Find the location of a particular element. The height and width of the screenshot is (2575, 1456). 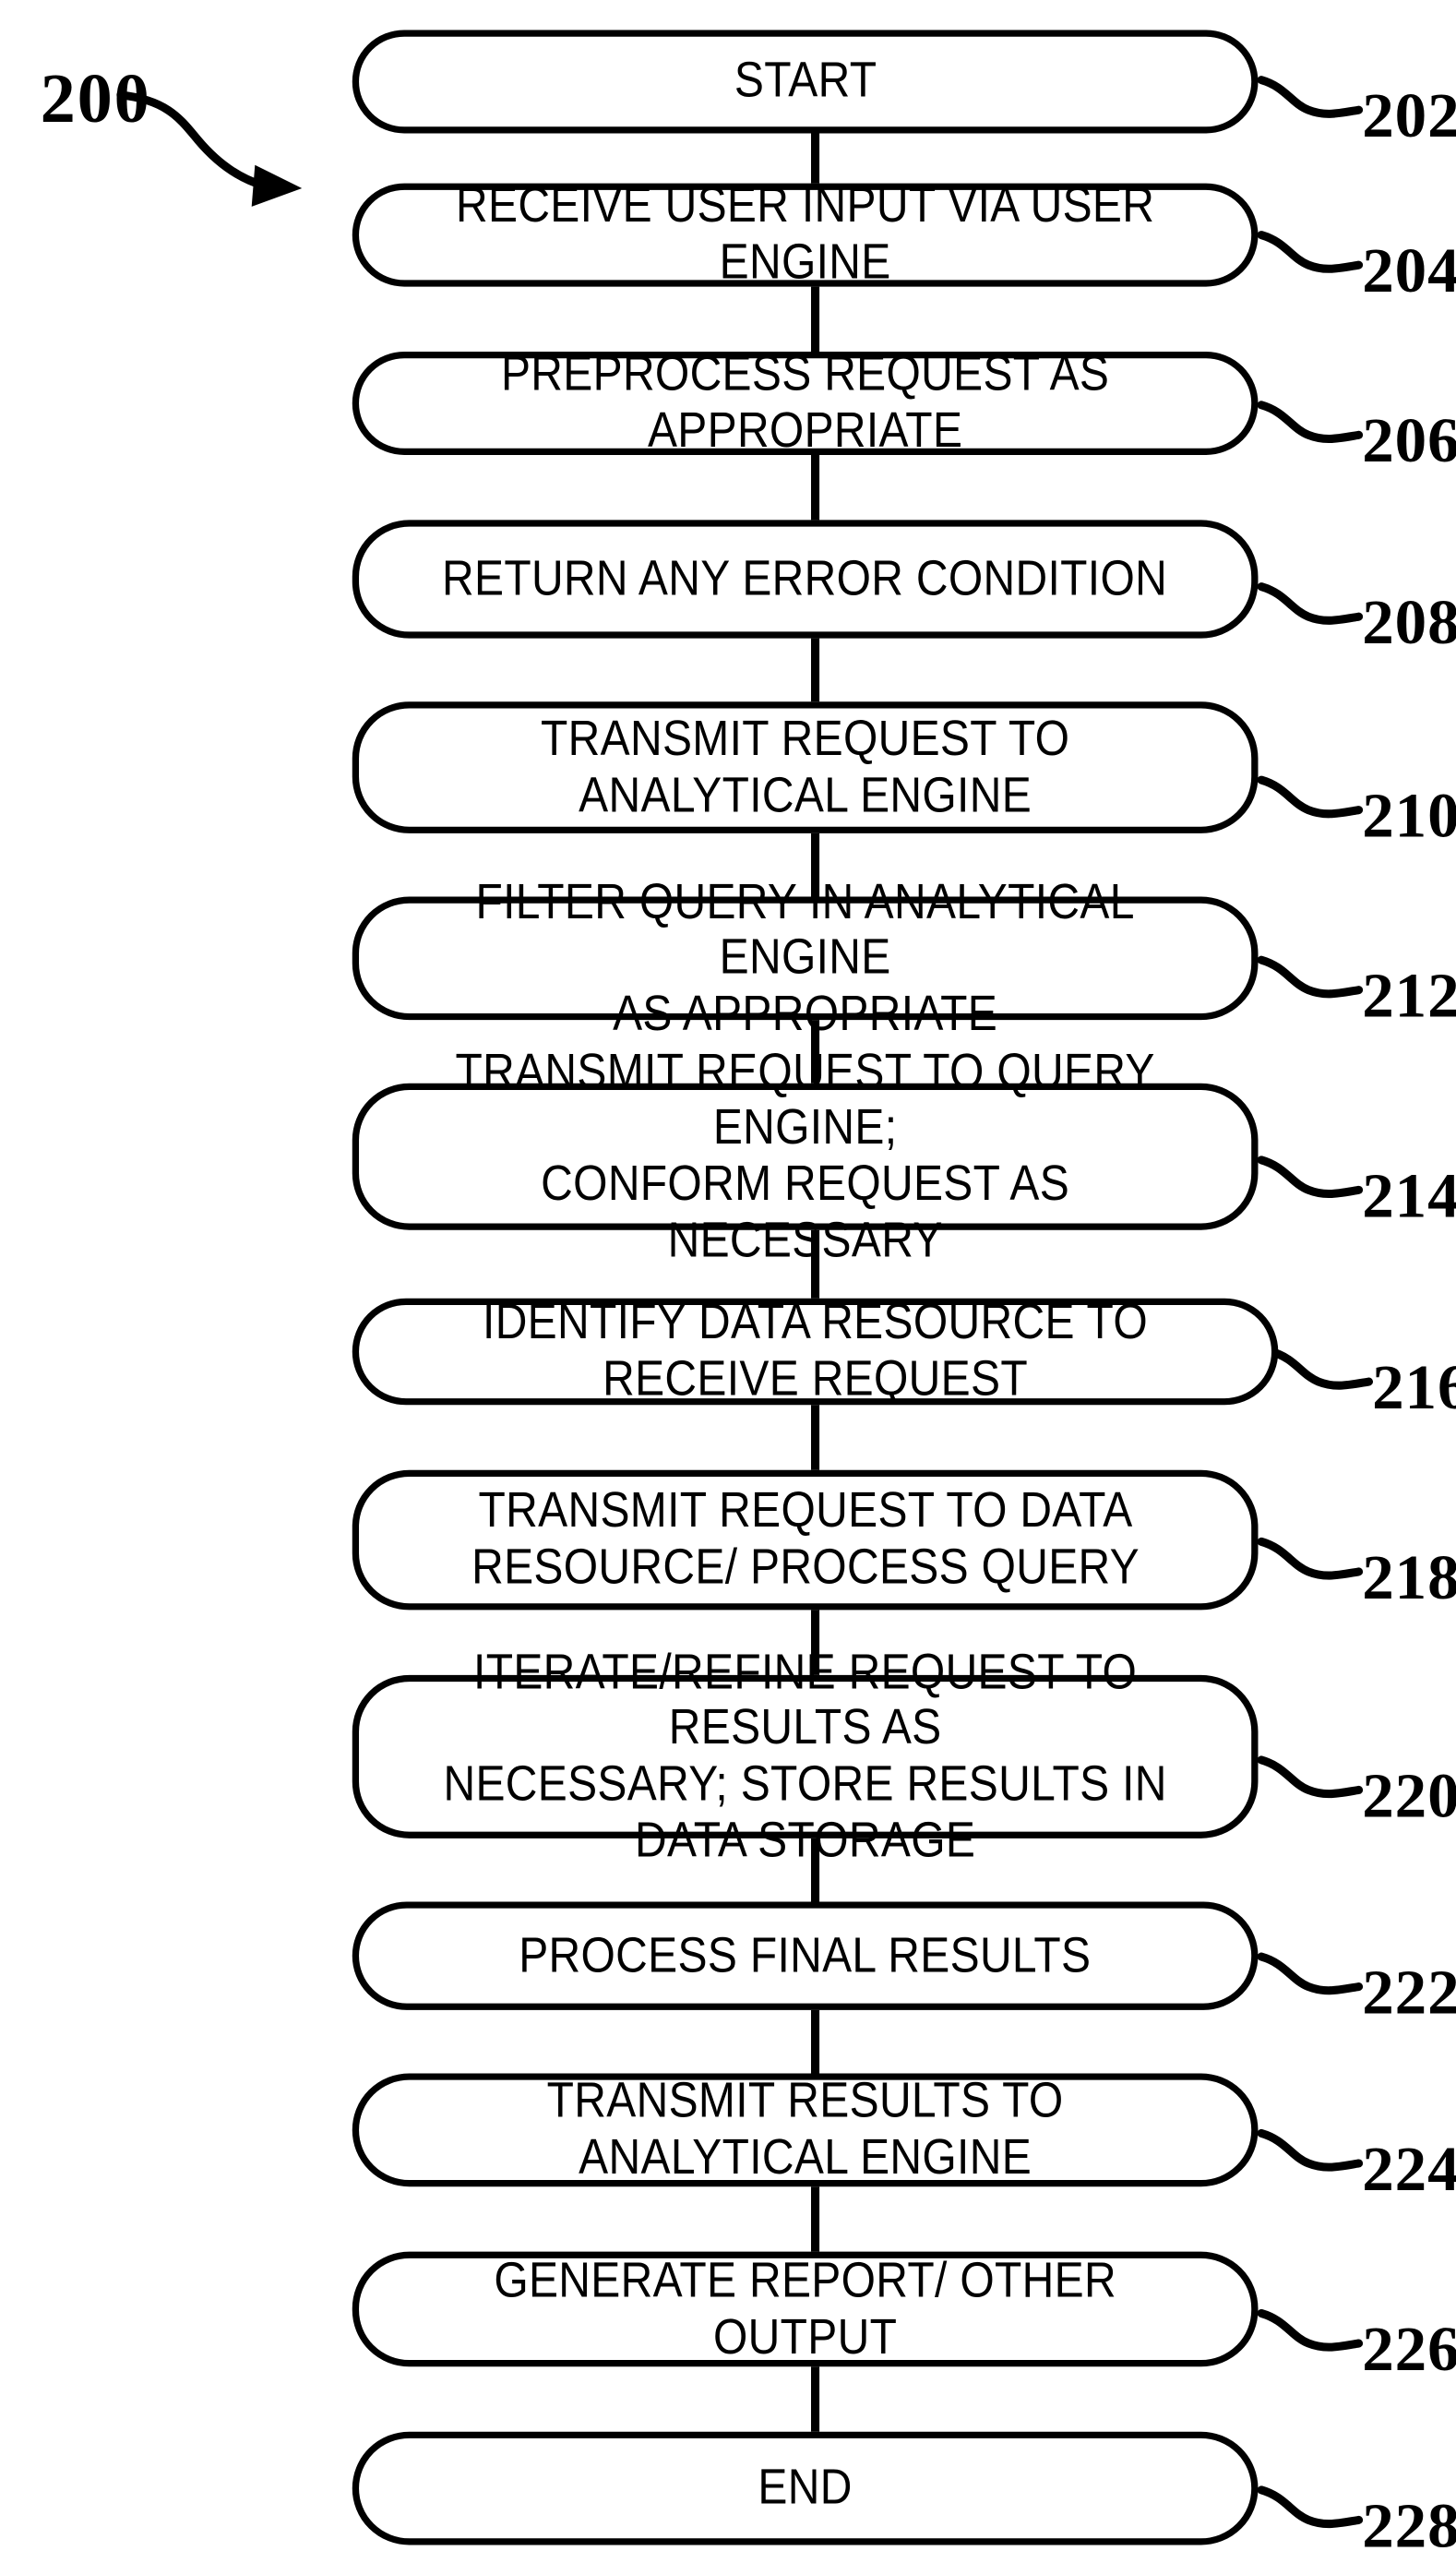

flow-node-start: START is located at coordinates (805, 82).